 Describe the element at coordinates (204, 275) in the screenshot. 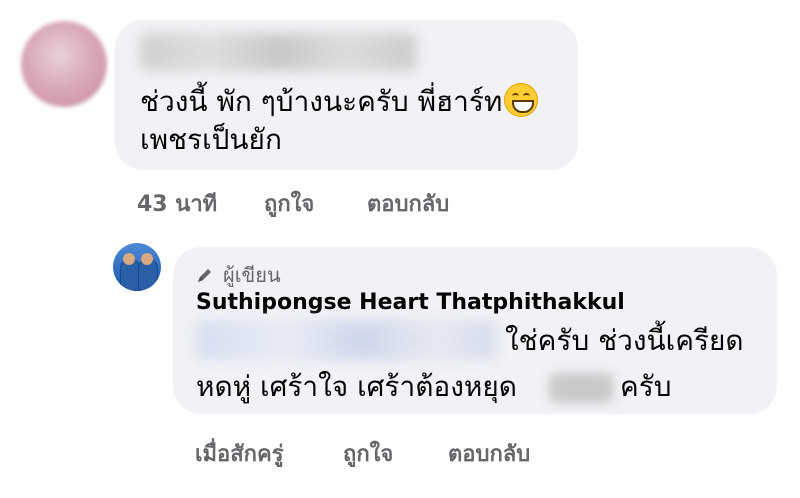

I see `pen-icon` at that location.